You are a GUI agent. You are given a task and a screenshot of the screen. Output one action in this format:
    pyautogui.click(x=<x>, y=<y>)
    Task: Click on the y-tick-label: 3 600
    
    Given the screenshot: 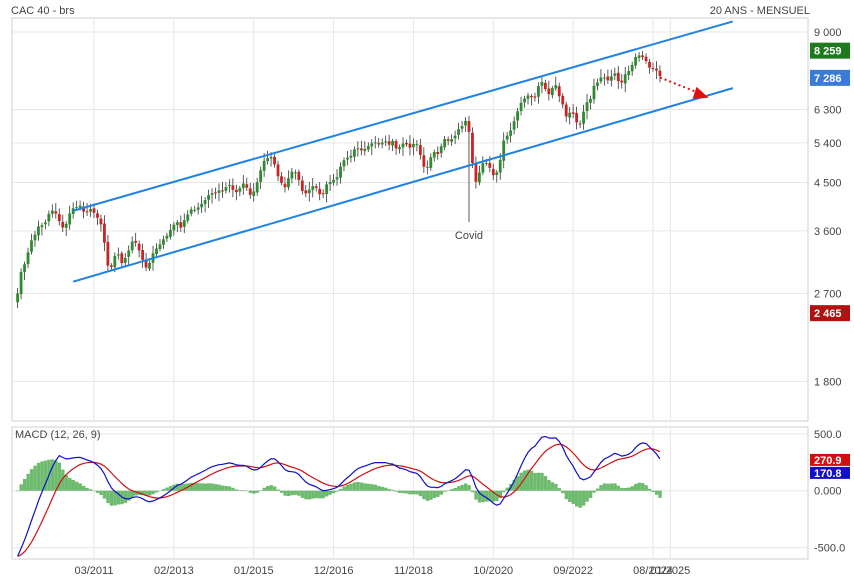 What is the action you would take?
    pyautogui.click(x=828, y=232)
    